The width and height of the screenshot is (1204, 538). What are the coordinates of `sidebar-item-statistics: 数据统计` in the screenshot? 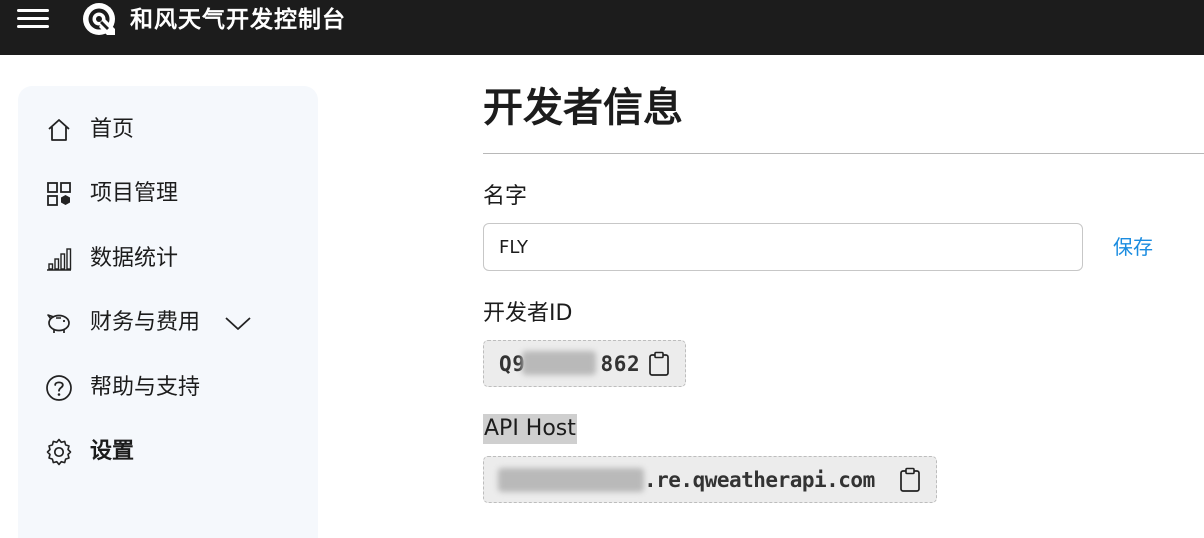 It's located at (168, 259).